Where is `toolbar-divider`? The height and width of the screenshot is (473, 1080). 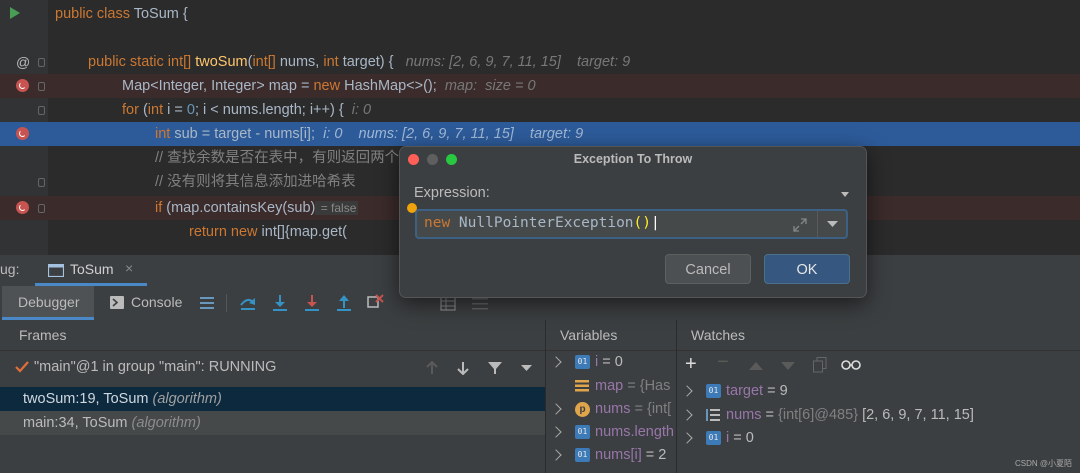 toolbar-divider is located at coordinates (226, 303).